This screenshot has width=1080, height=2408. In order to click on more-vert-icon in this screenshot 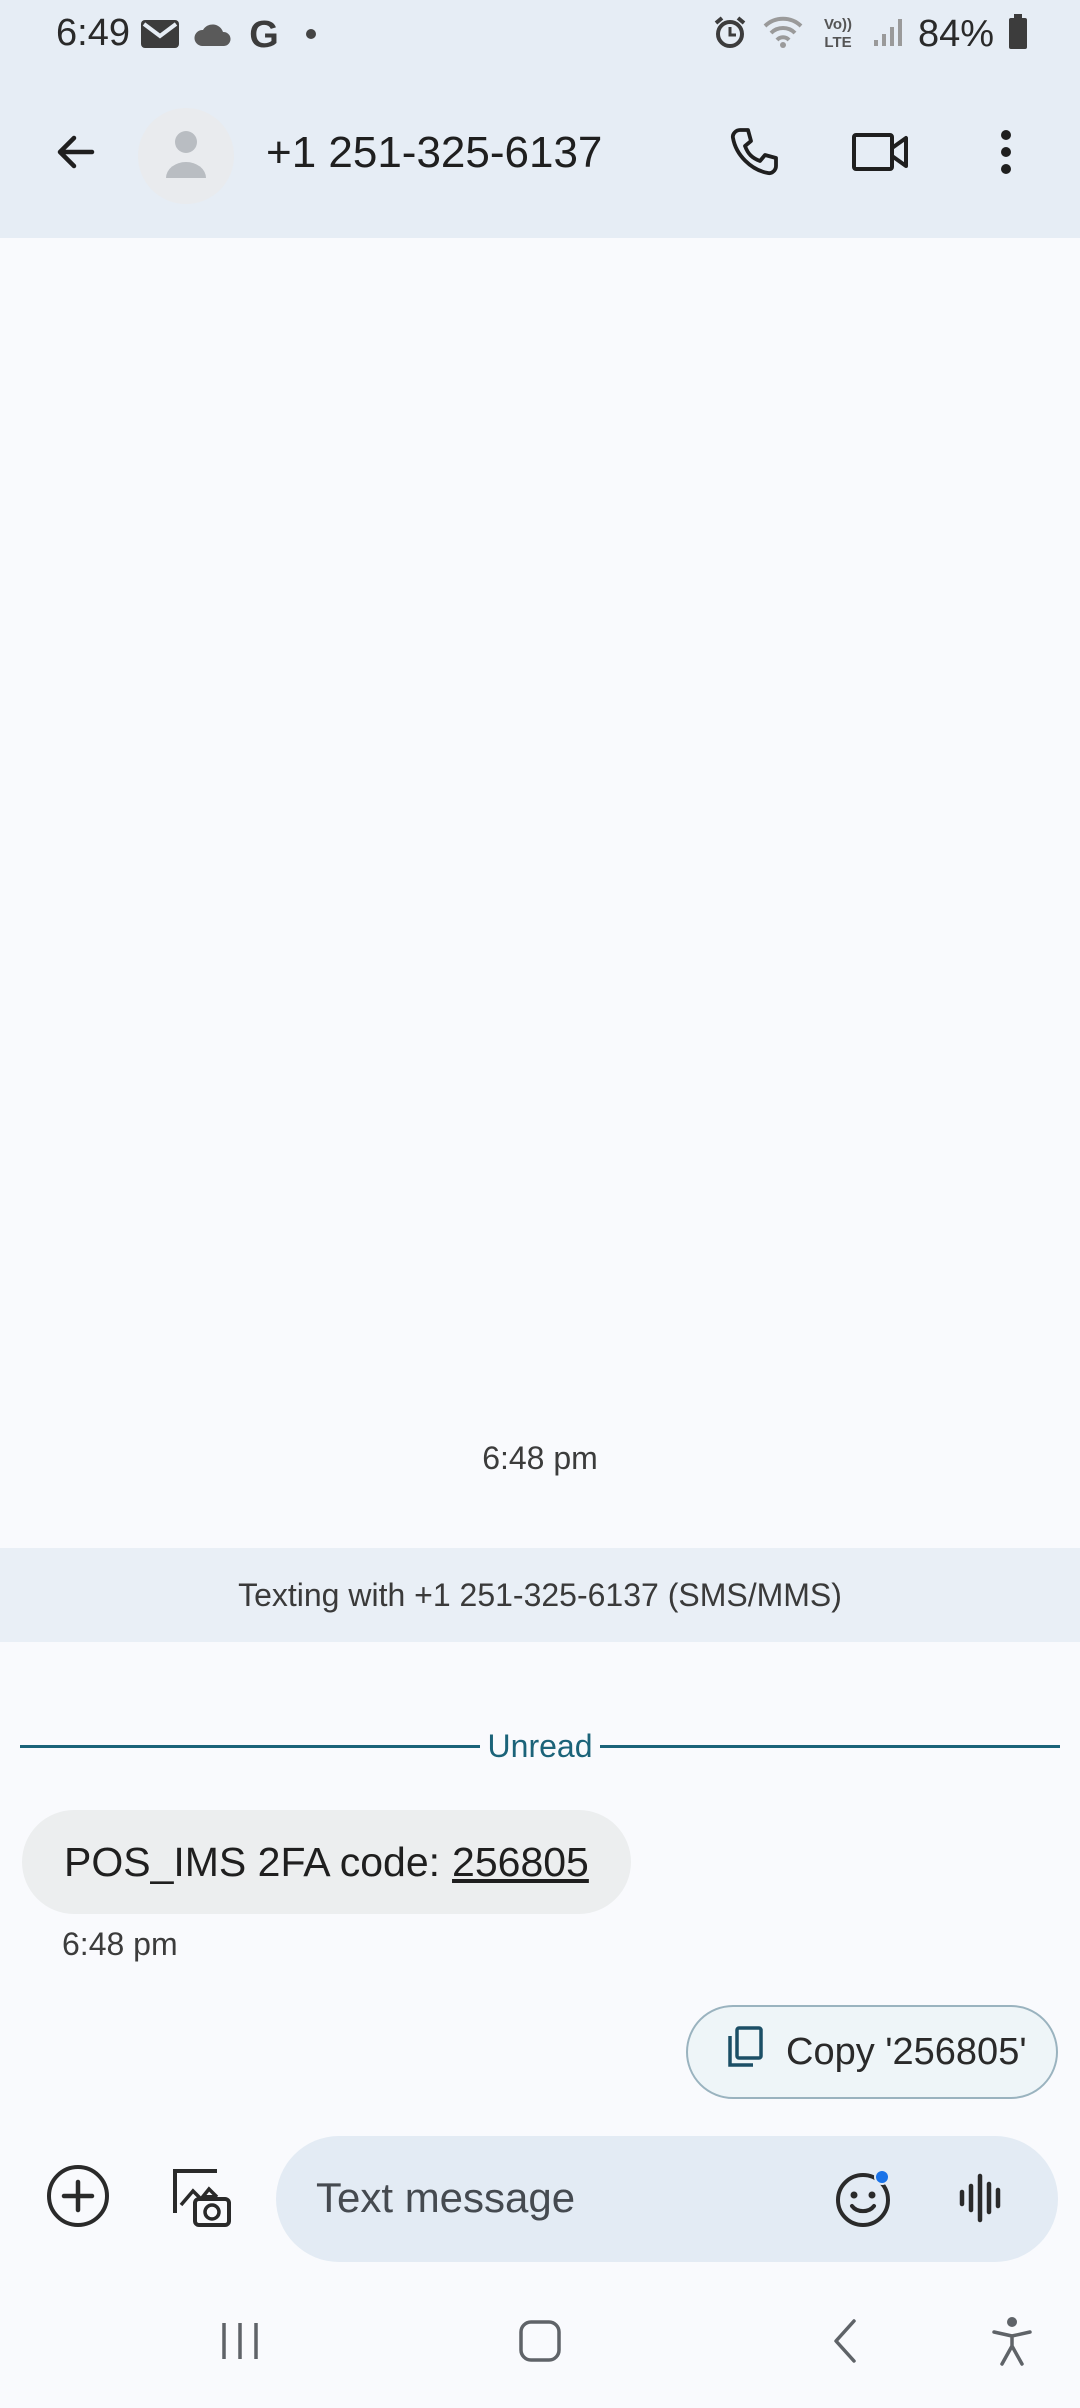, I will do `click(1006, 154)`.